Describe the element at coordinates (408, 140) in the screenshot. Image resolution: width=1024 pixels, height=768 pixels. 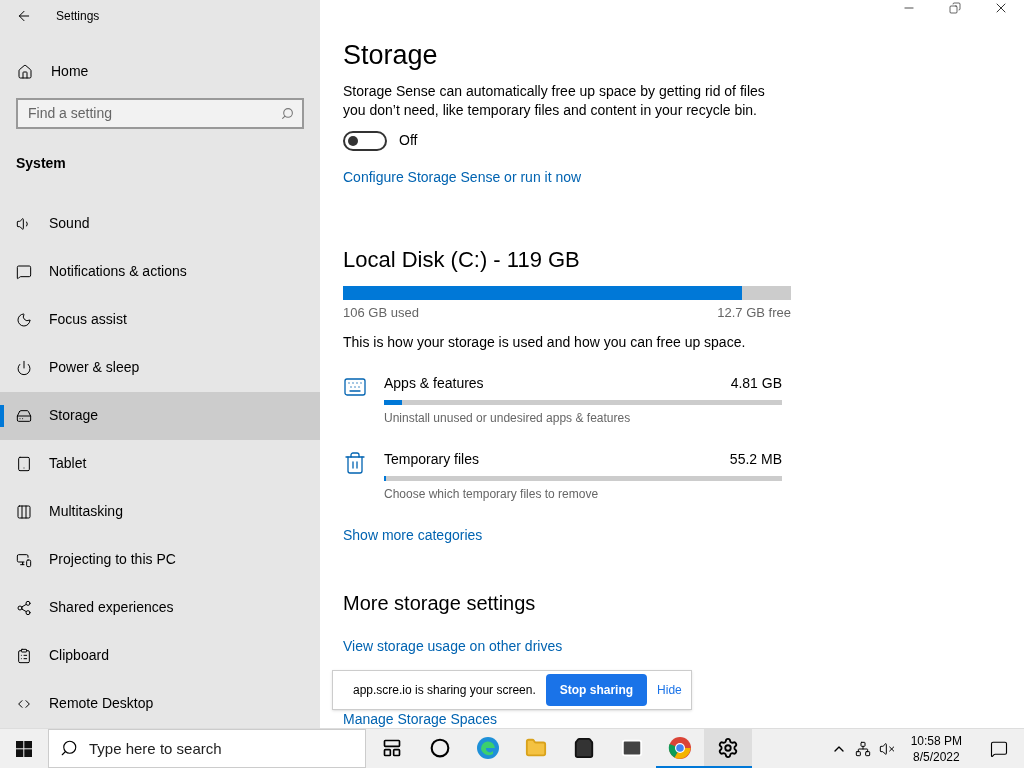
I see `toggle-label: Off` at that location.